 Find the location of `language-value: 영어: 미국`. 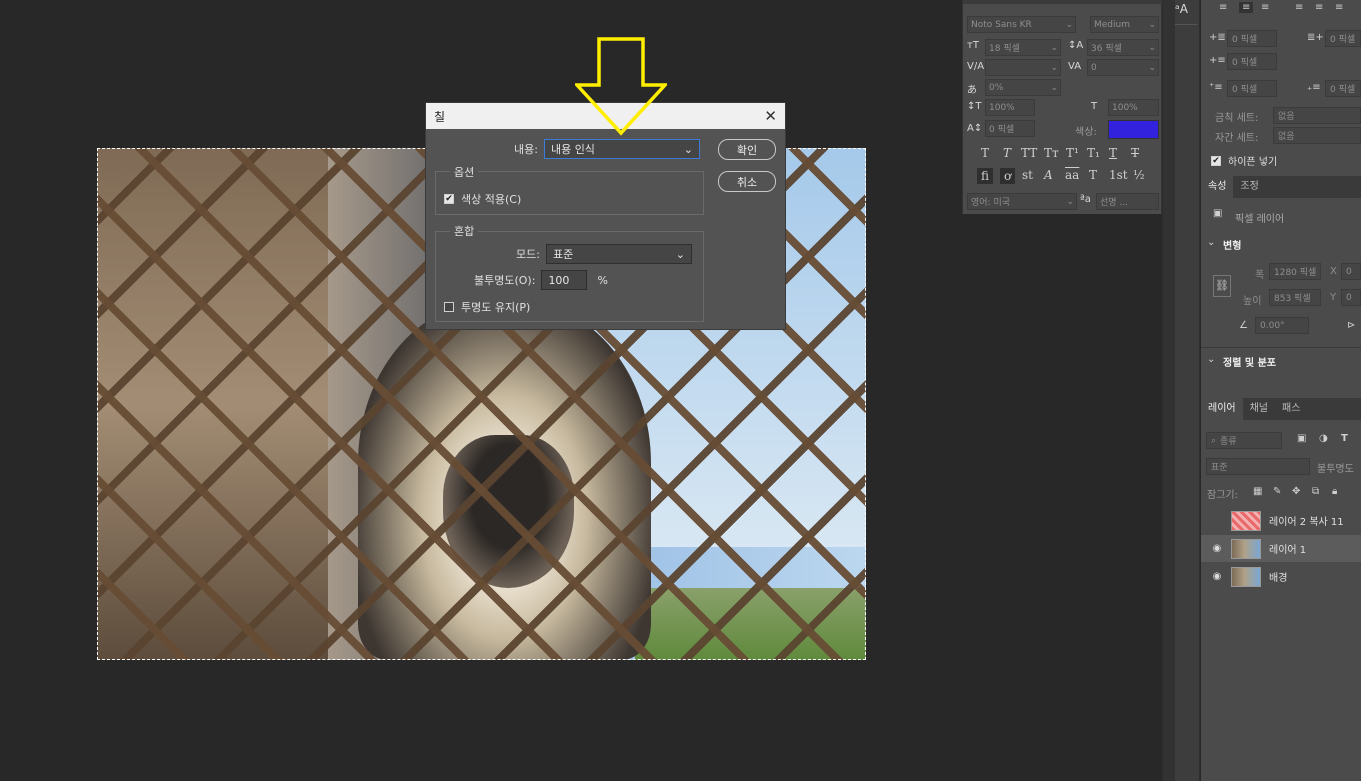

language-value: 영어: 미국 is located at coordinates (991, 203).